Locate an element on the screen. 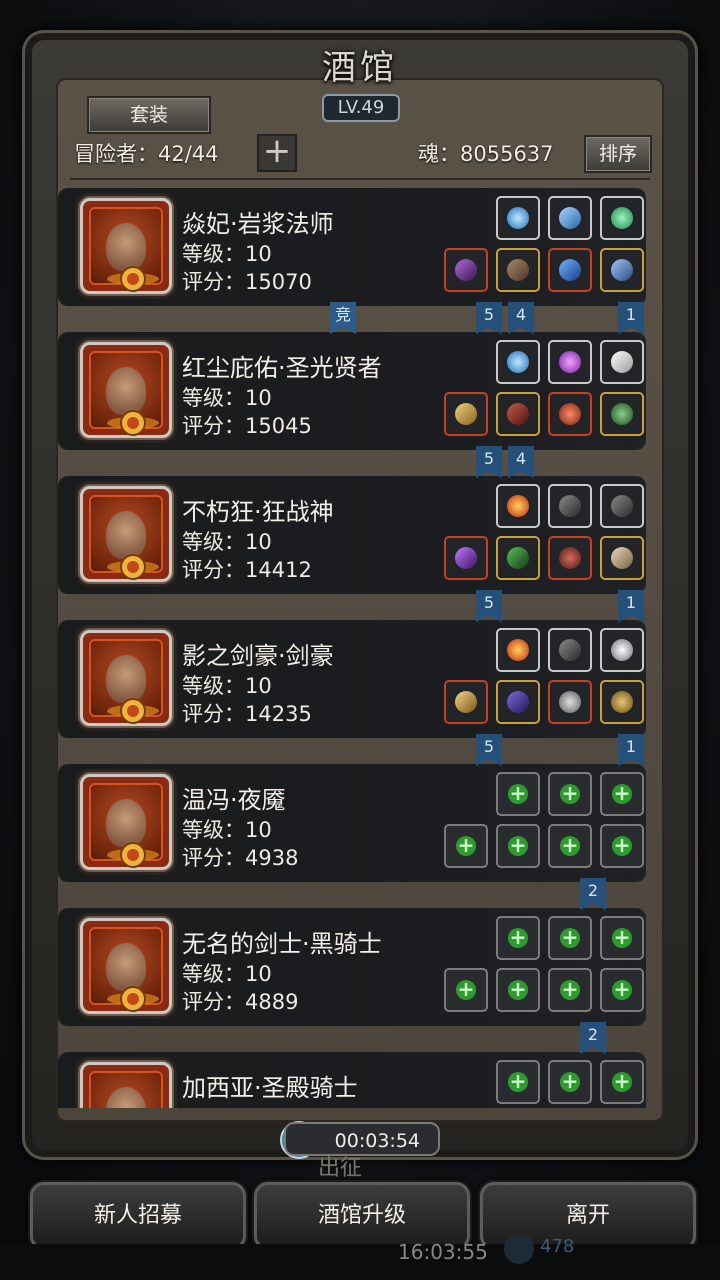  status-soul-count: 478 is located at coordinates (557, 1246).